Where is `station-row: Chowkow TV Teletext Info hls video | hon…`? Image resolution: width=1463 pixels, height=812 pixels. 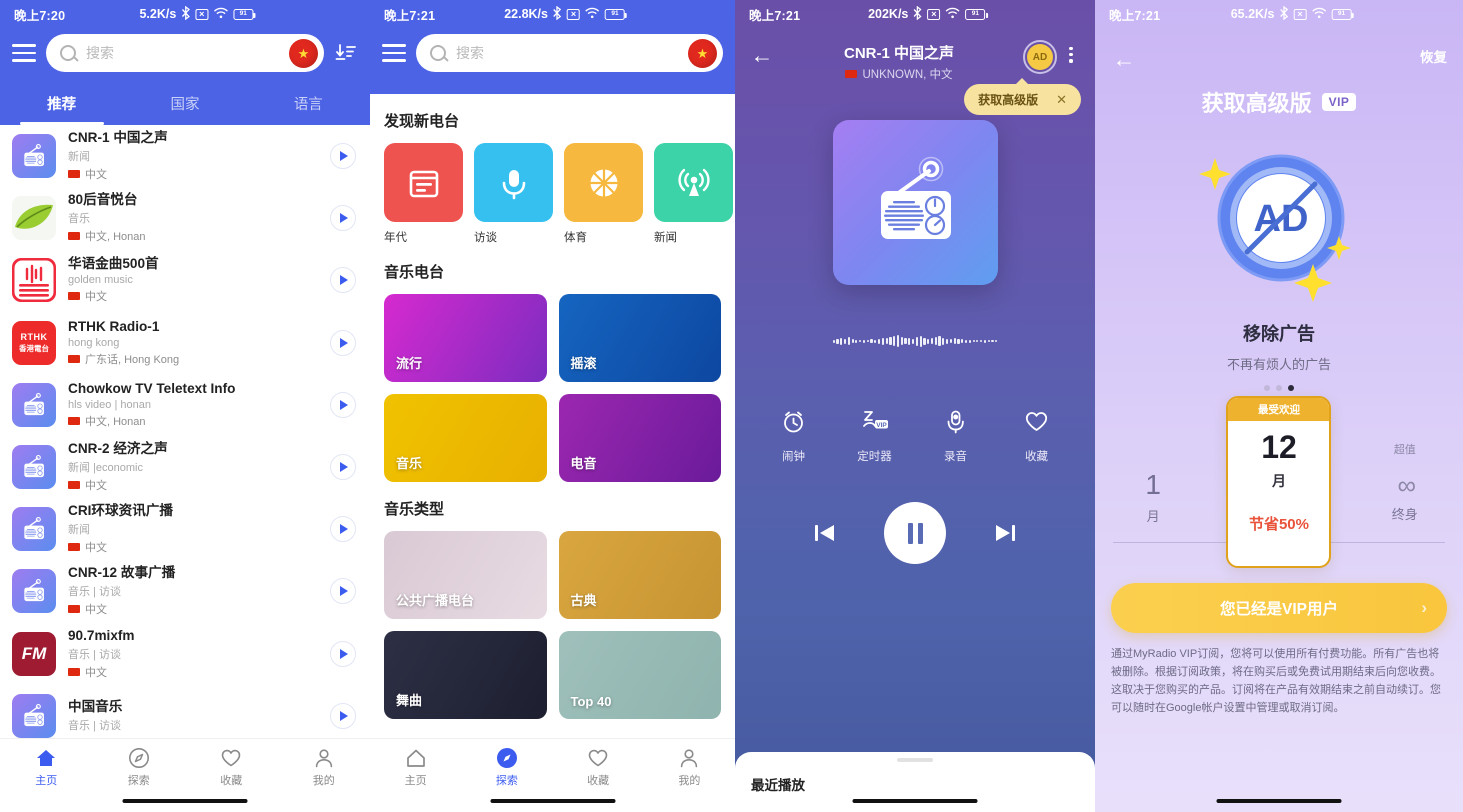
station-row: Chowkow TV Teletext Info hls video | hon… is located at coordinates (185, 405).